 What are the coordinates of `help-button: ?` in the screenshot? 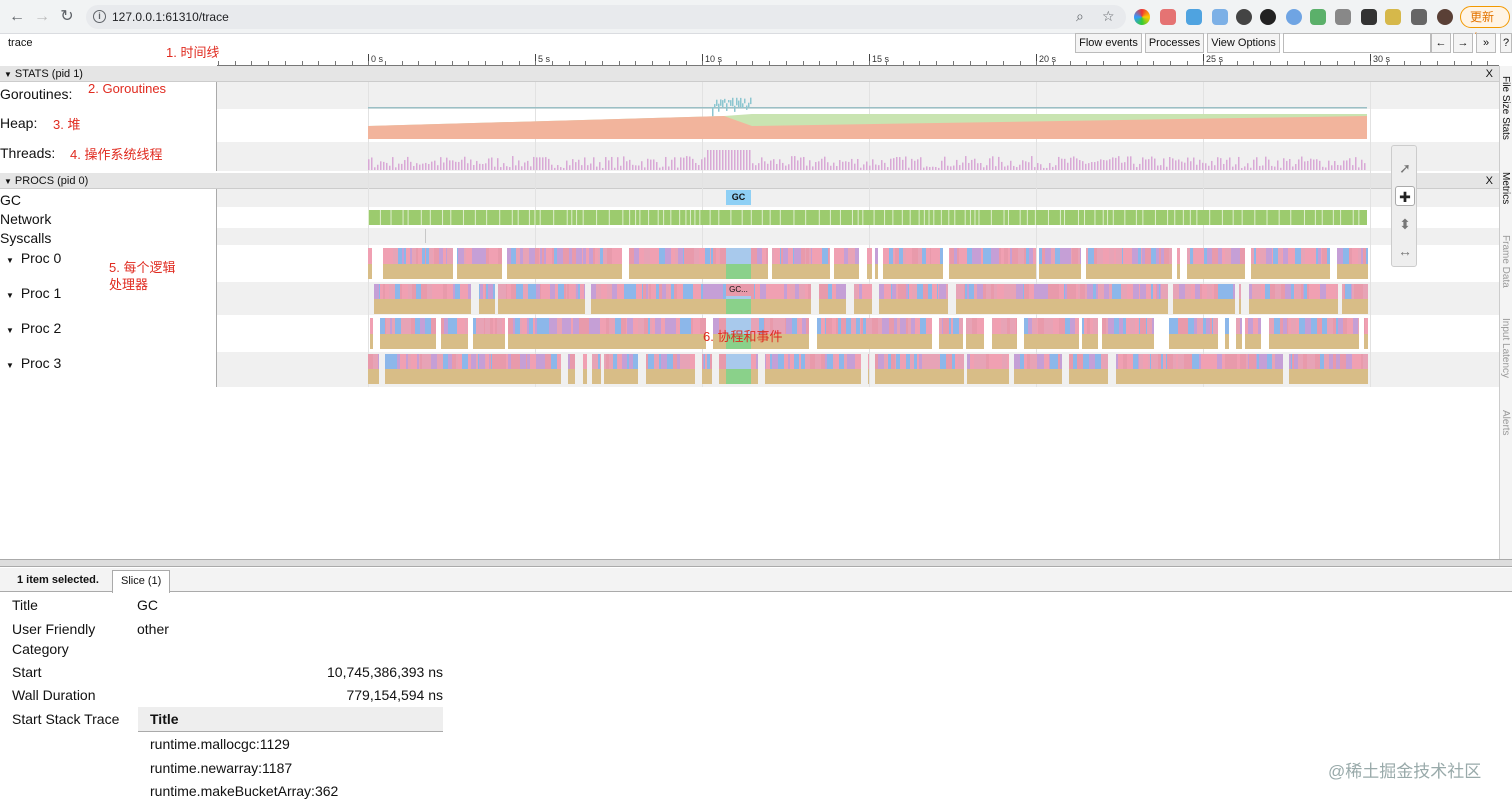 It's located at (1506, 43).